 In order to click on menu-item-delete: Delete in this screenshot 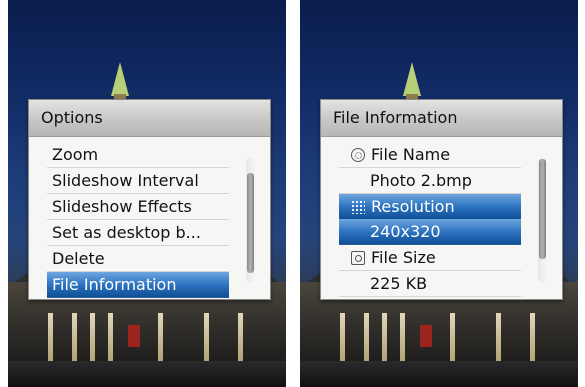, I will do `click(138, 259)`.